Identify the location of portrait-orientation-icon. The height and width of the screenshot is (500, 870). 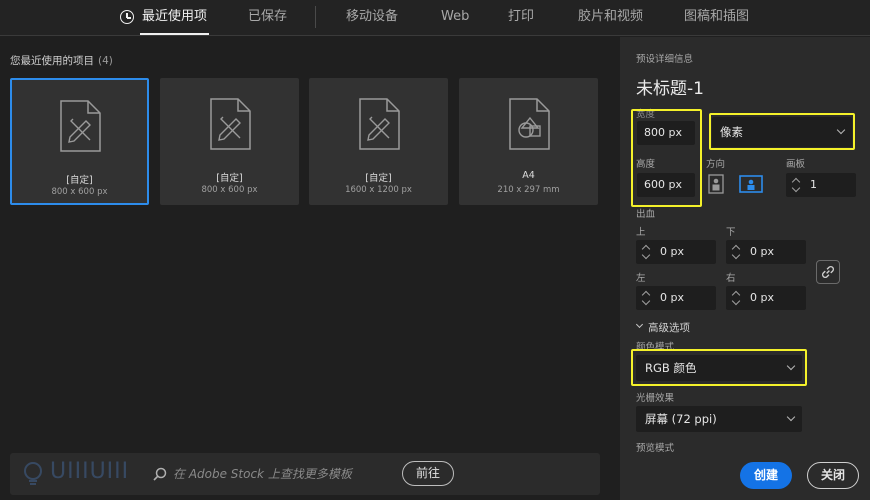
(716, 184).